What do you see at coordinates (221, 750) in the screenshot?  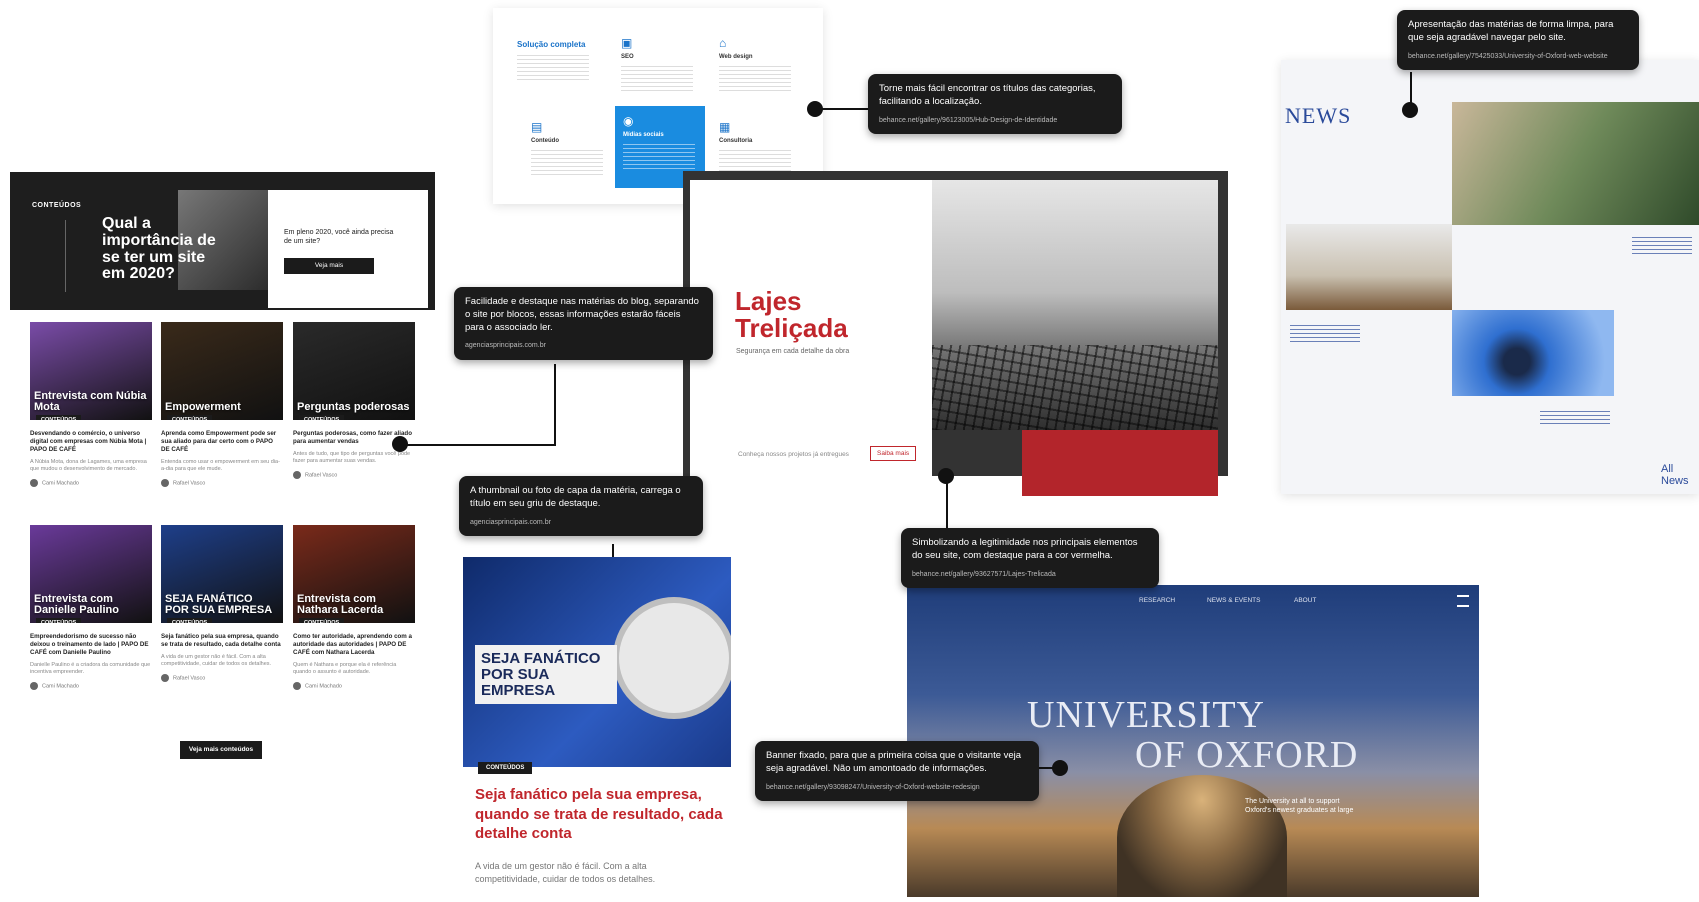 I see `more-content-button: Veja mais conteúdos` at bounding box center [221, 750].